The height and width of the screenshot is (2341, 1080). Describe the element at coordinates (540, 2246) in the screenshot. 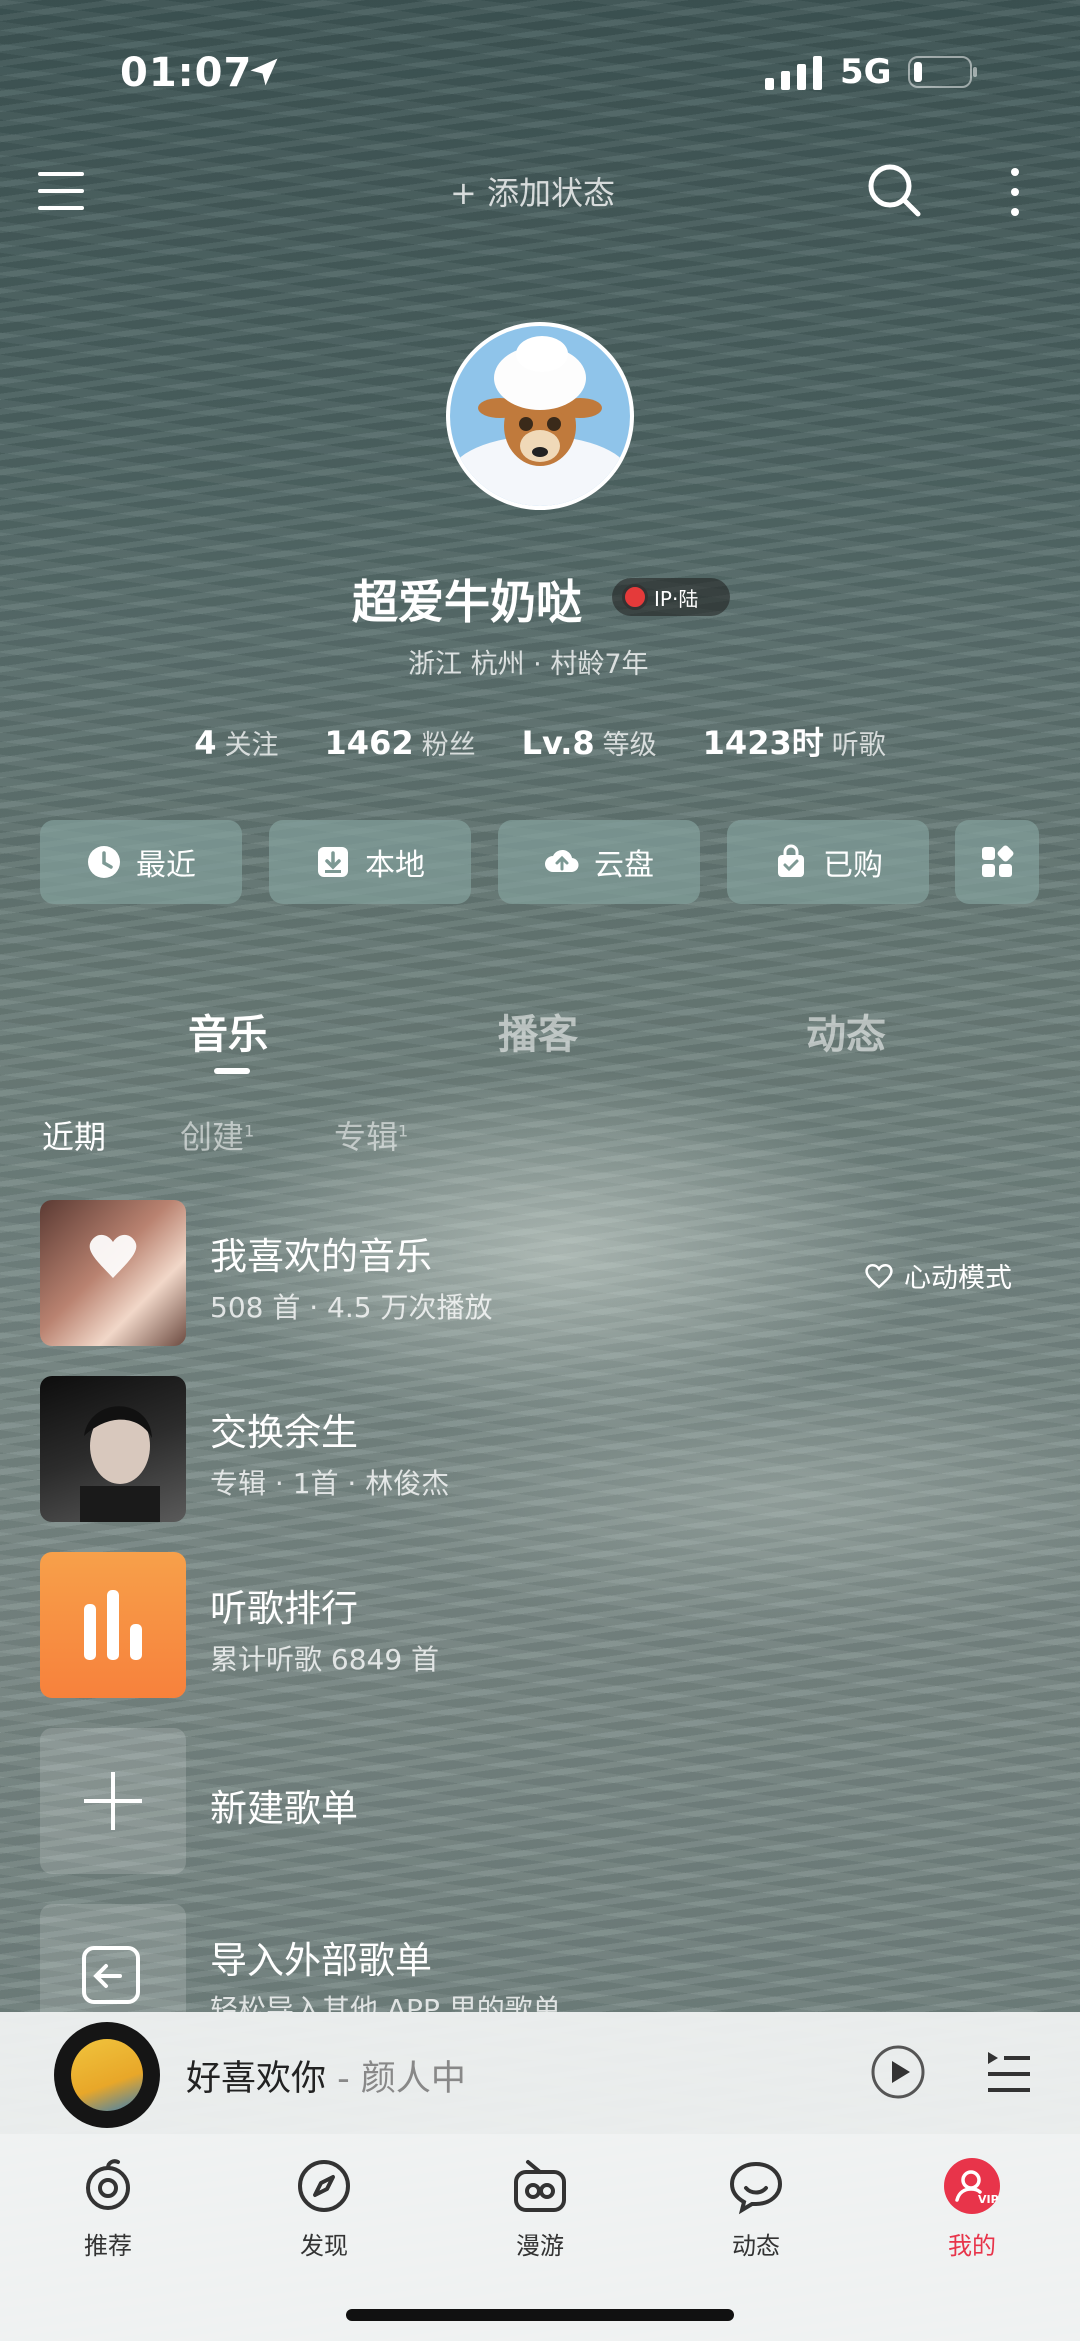

I see `nav-roam-label: 漫游` at that location.